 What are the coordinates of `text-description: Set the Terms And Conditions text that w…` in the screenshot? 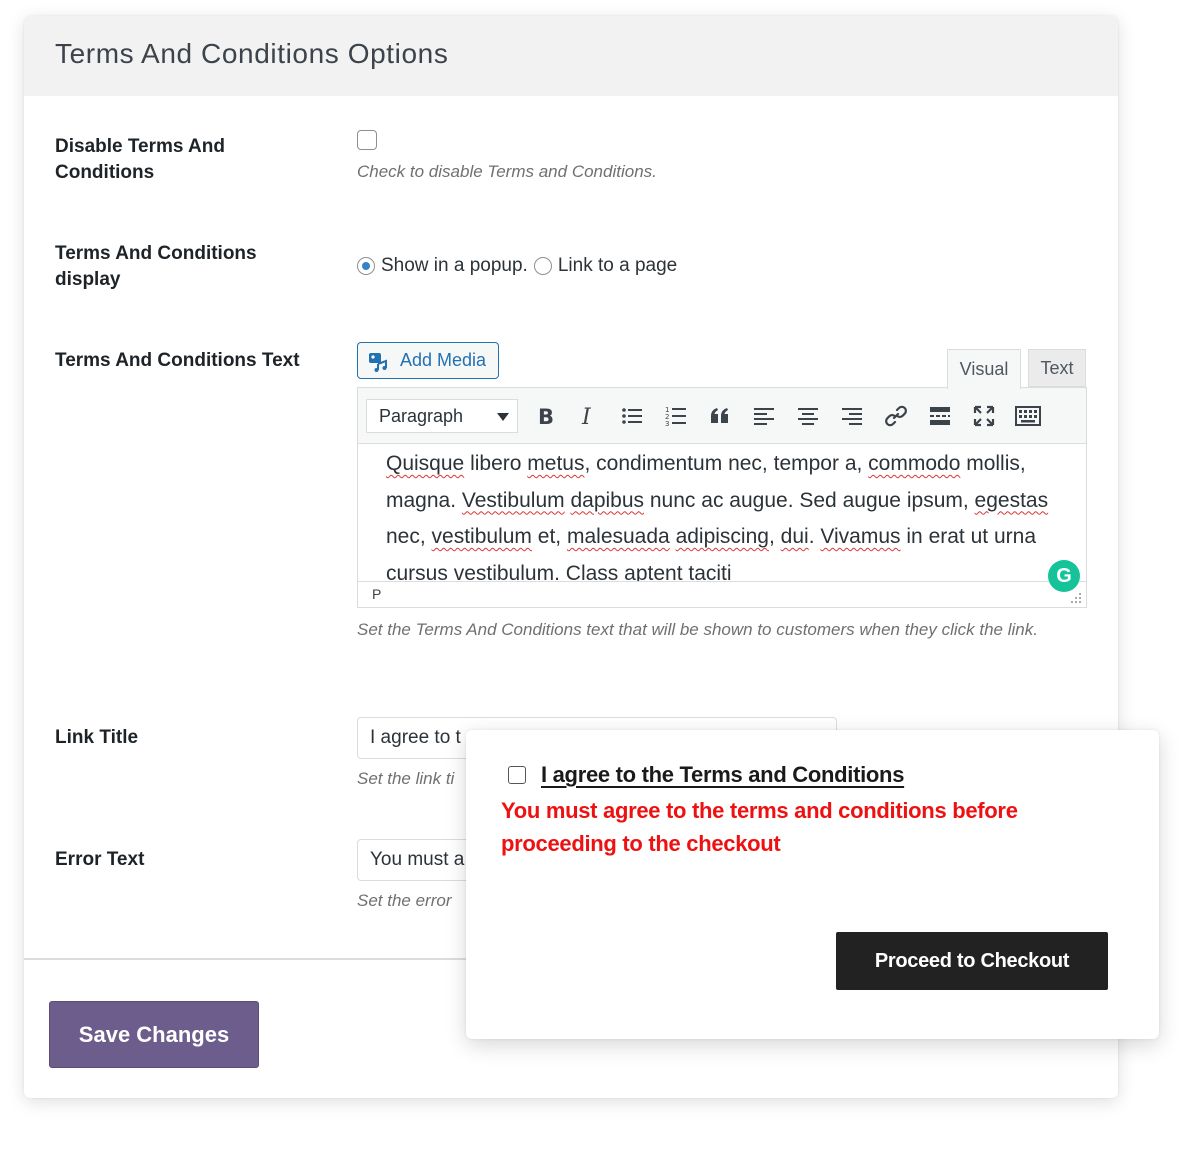 It's located at (697, 629).